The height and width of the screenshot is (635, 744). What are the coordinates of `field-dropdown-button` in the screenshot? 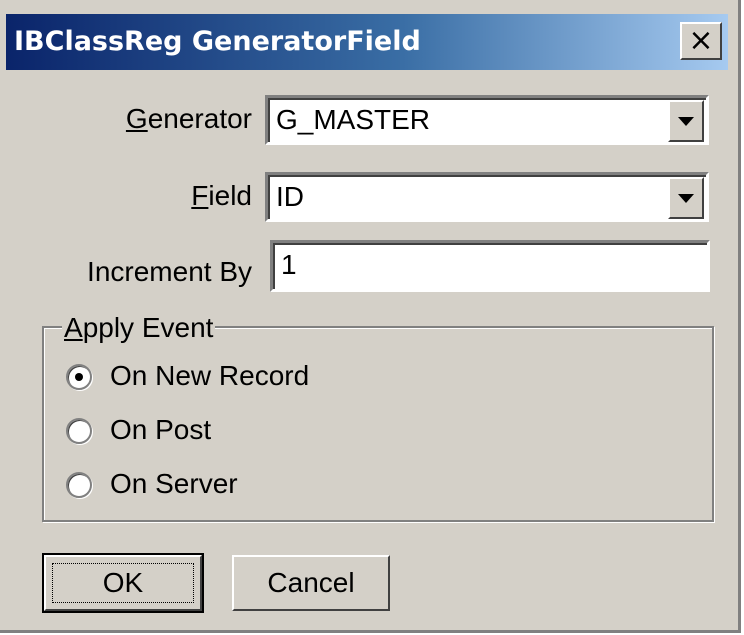 It's located at (686, 198).